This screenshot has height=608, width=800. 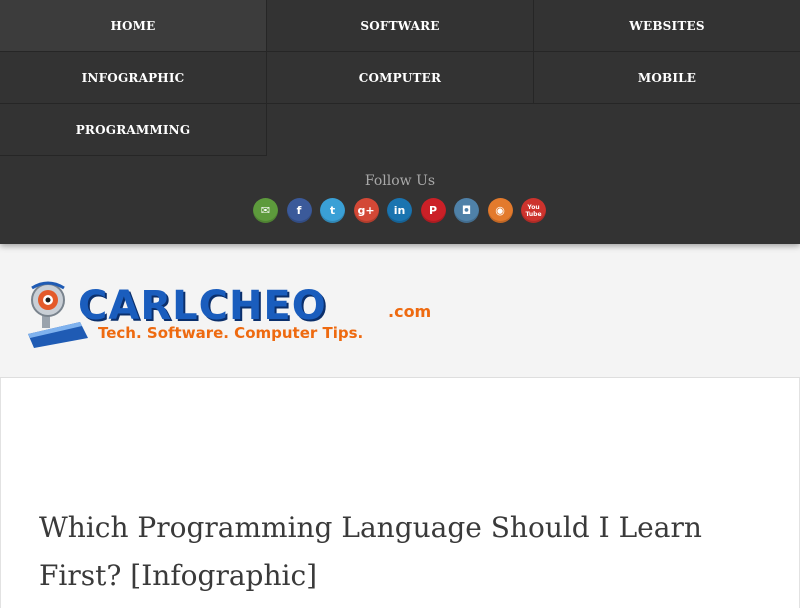 I want to click on social-icons: ✉ f t g+ in P ◘ ◉ You Tube, so click(x=403, y=211).